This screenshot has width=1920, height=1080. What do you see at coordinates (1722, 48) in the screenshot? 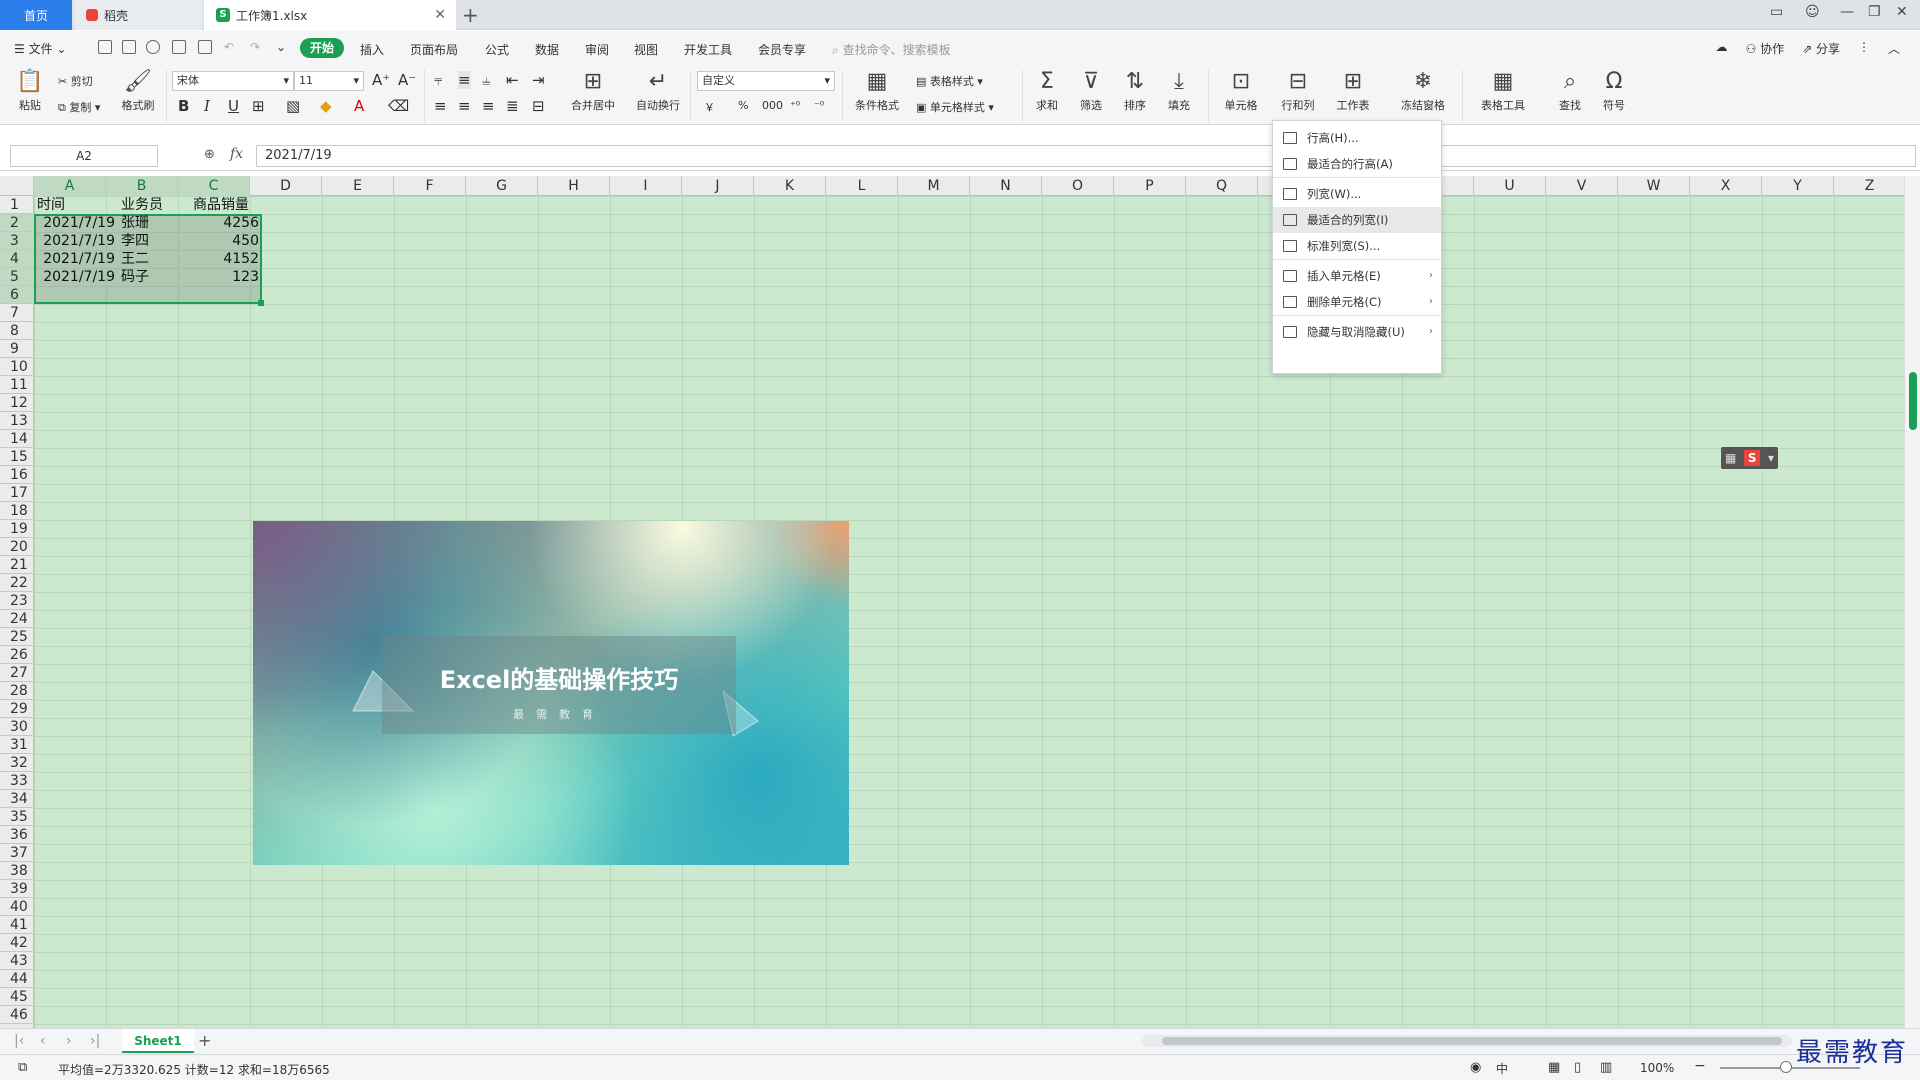
I see `cloud-sync-icon: ☁` at bounding box center [1722, 48].